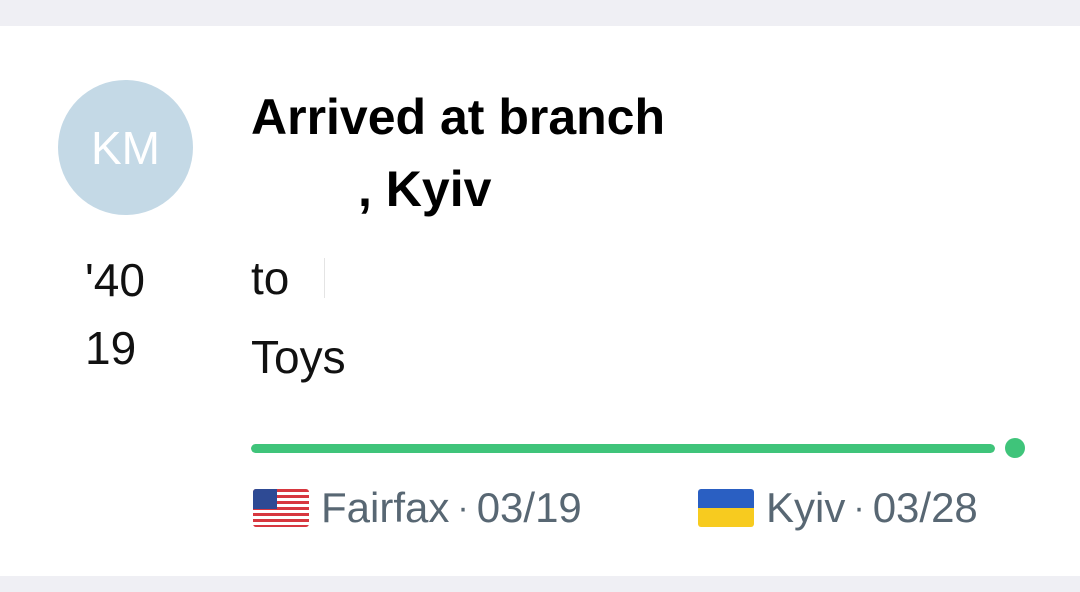 This screenshot has width=1080, height=592. I want to click on year-line-1: '40, so click(115, 280).